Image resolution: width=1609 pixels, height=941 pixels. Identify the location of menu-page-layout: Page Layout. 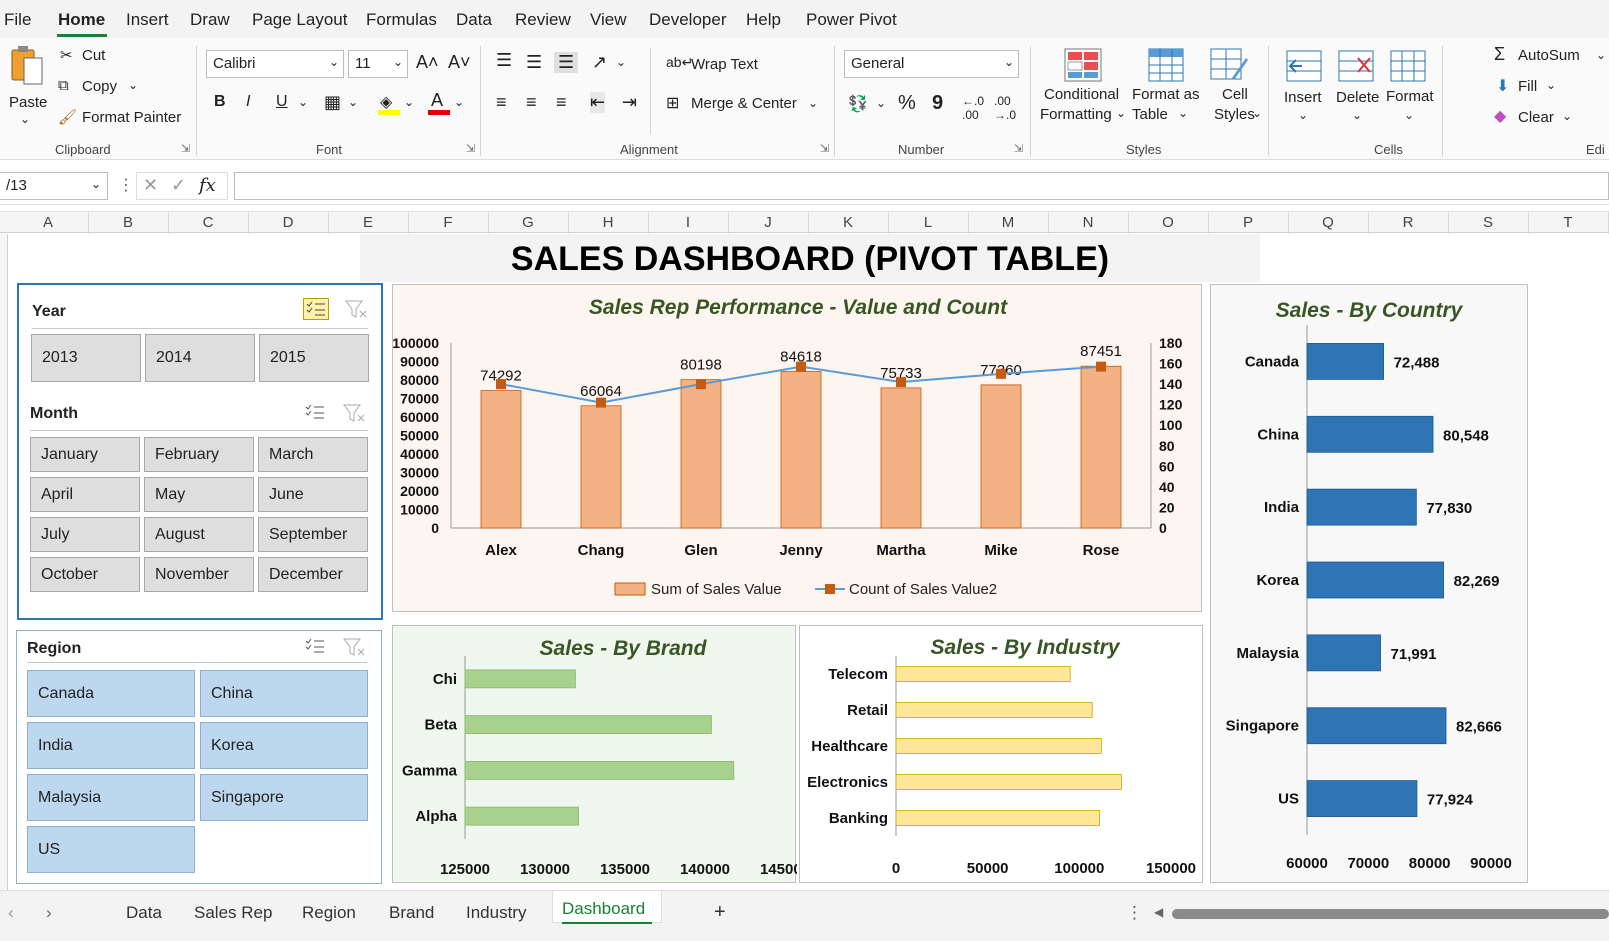
(299, 20).